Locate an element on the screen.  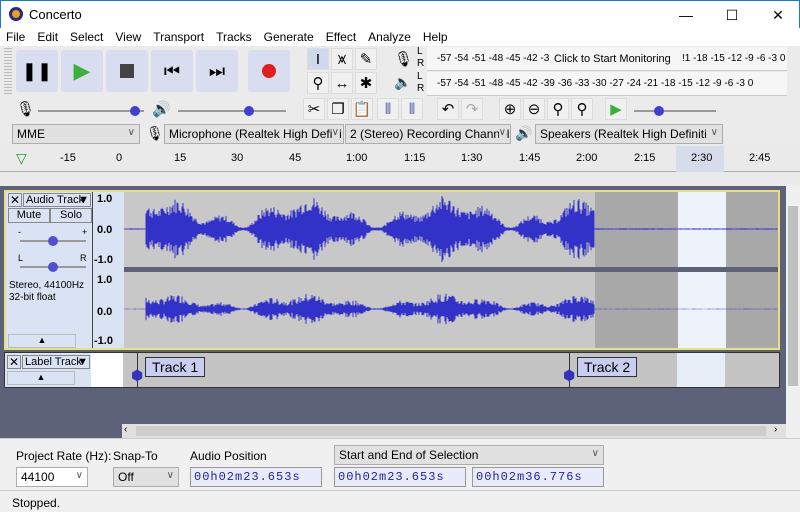
zoom-out-button: ⊖ is located at coordinates (534, 109).